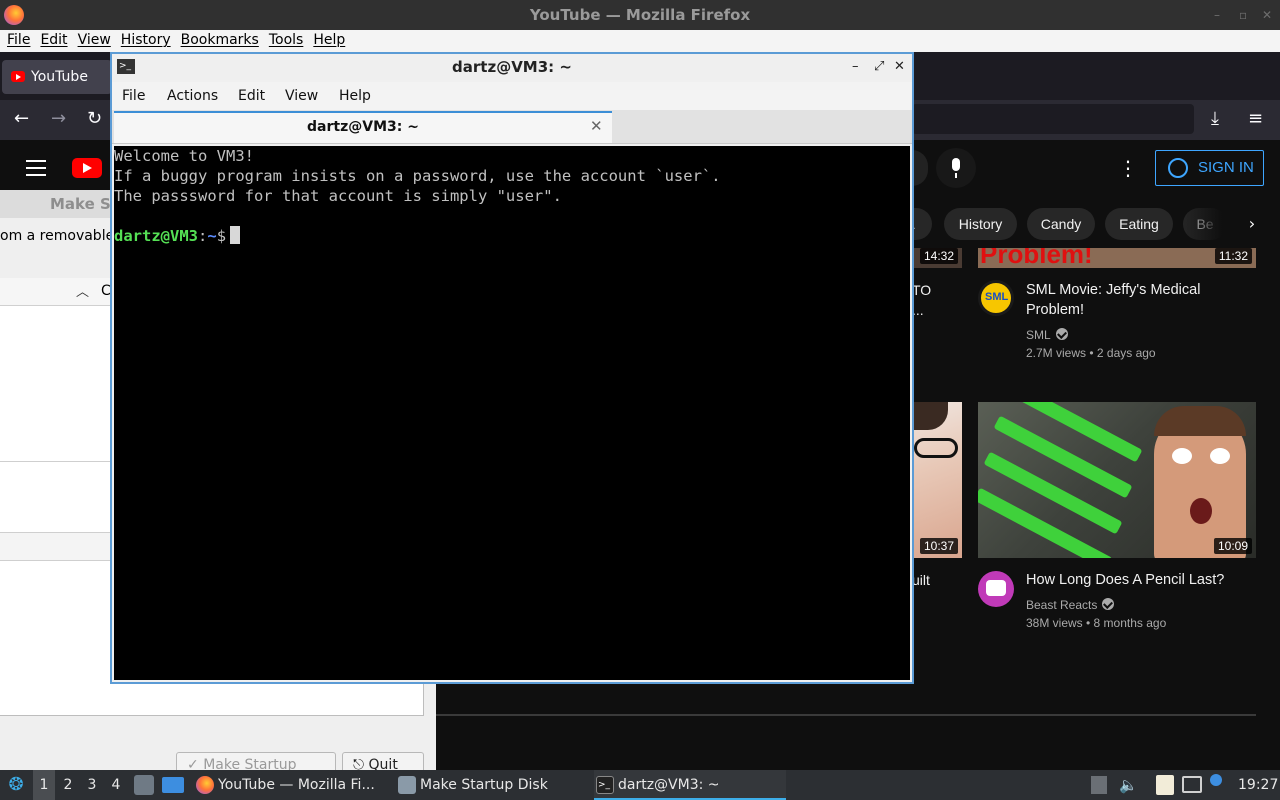  What do you see at coordinates (956, 164) in the screenshot?
I see `microphone-icon` at bounding box center [956, 164].